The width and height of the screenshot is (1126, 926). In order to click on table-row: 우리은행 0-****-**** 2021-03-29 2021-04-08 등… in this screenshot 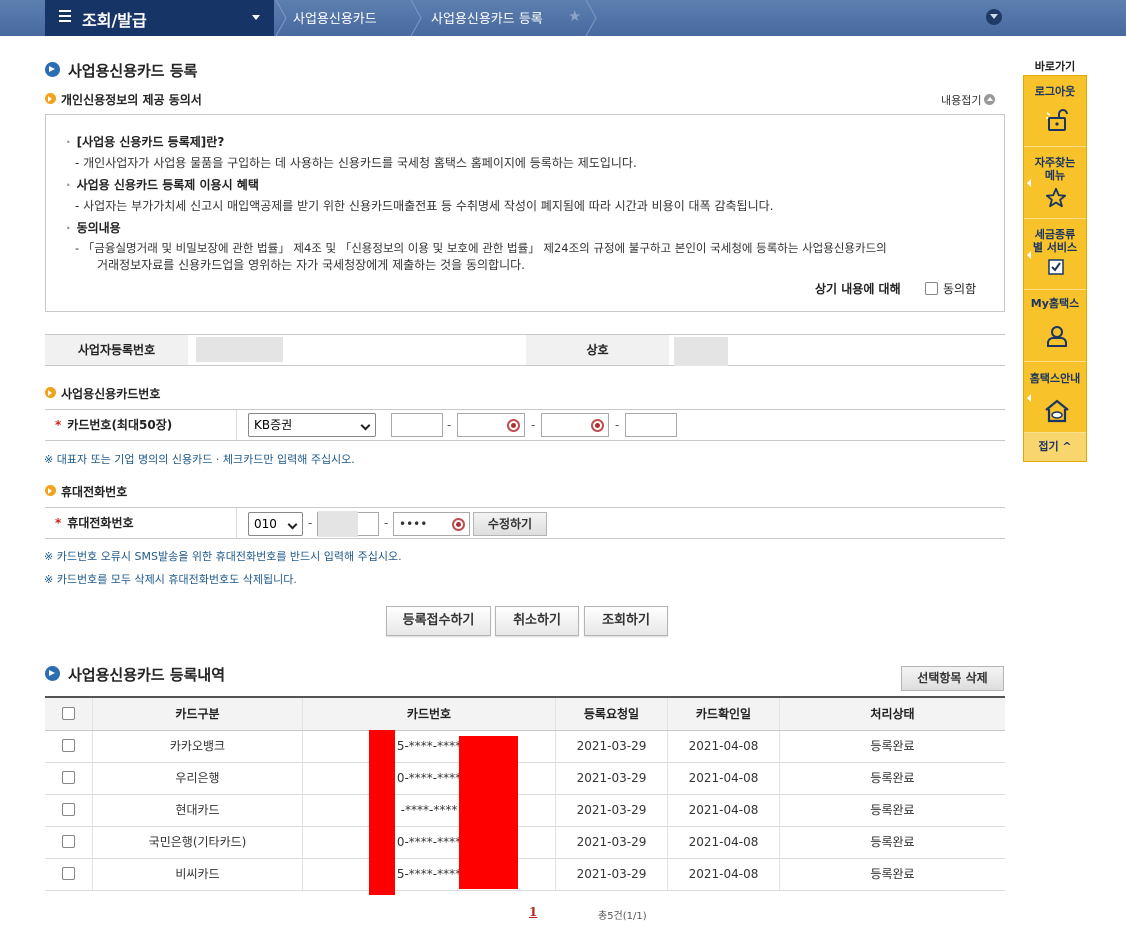, I will do `click(525, 779)`.